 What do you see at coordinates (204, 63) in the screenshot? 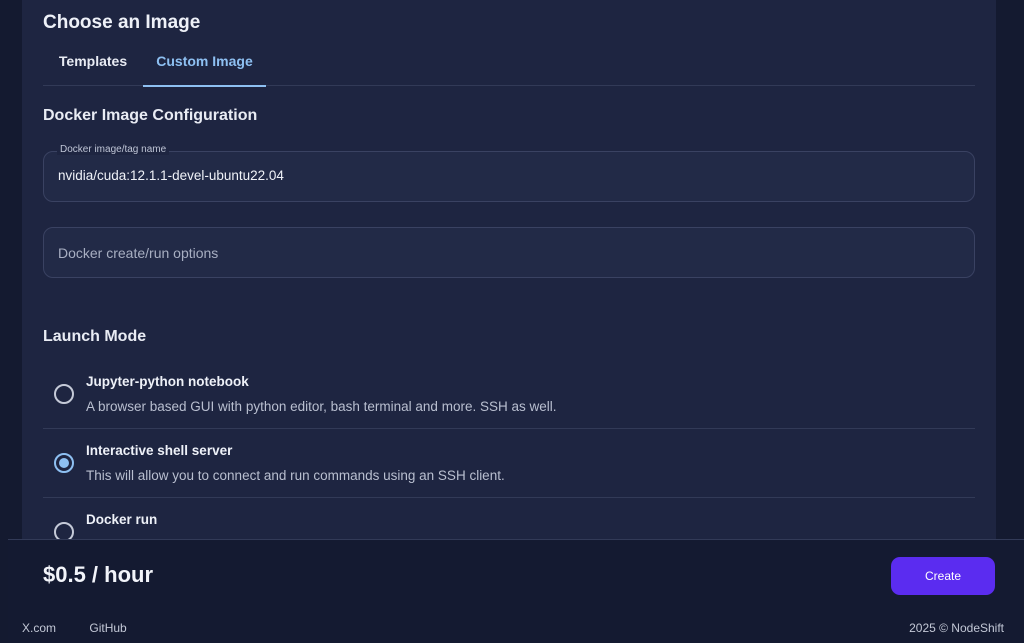
I see `tab-custom-image: Custom Image` at bounding box center [204, 63].